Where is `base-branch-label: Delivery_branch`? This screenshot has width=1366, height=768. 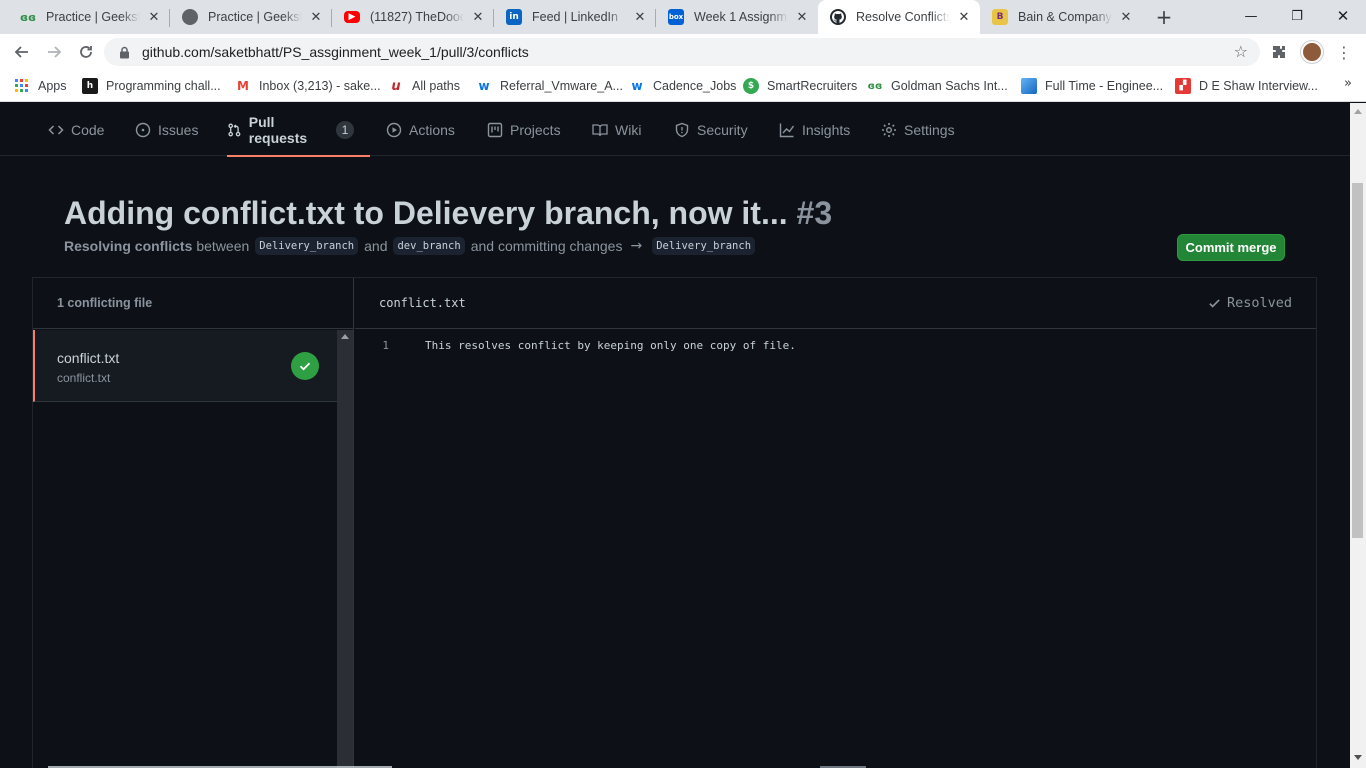 base-branch-label: Delivery_branch is located at coordinates (307, 246).